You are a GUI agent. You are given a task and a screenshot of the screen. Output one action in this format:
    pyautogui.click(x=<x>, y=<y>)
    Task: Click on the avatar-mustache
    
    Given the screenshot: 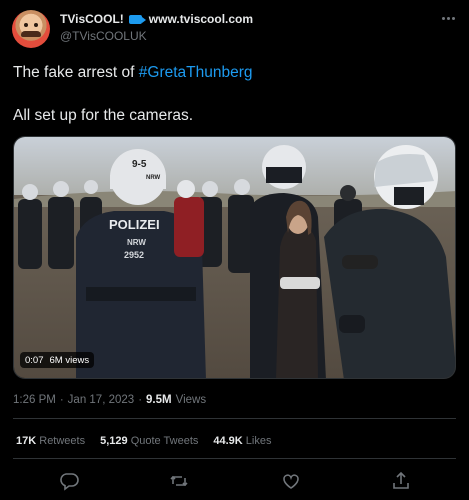 What is the action you would take?
    pyautogui.click(x=31, y=34)
    